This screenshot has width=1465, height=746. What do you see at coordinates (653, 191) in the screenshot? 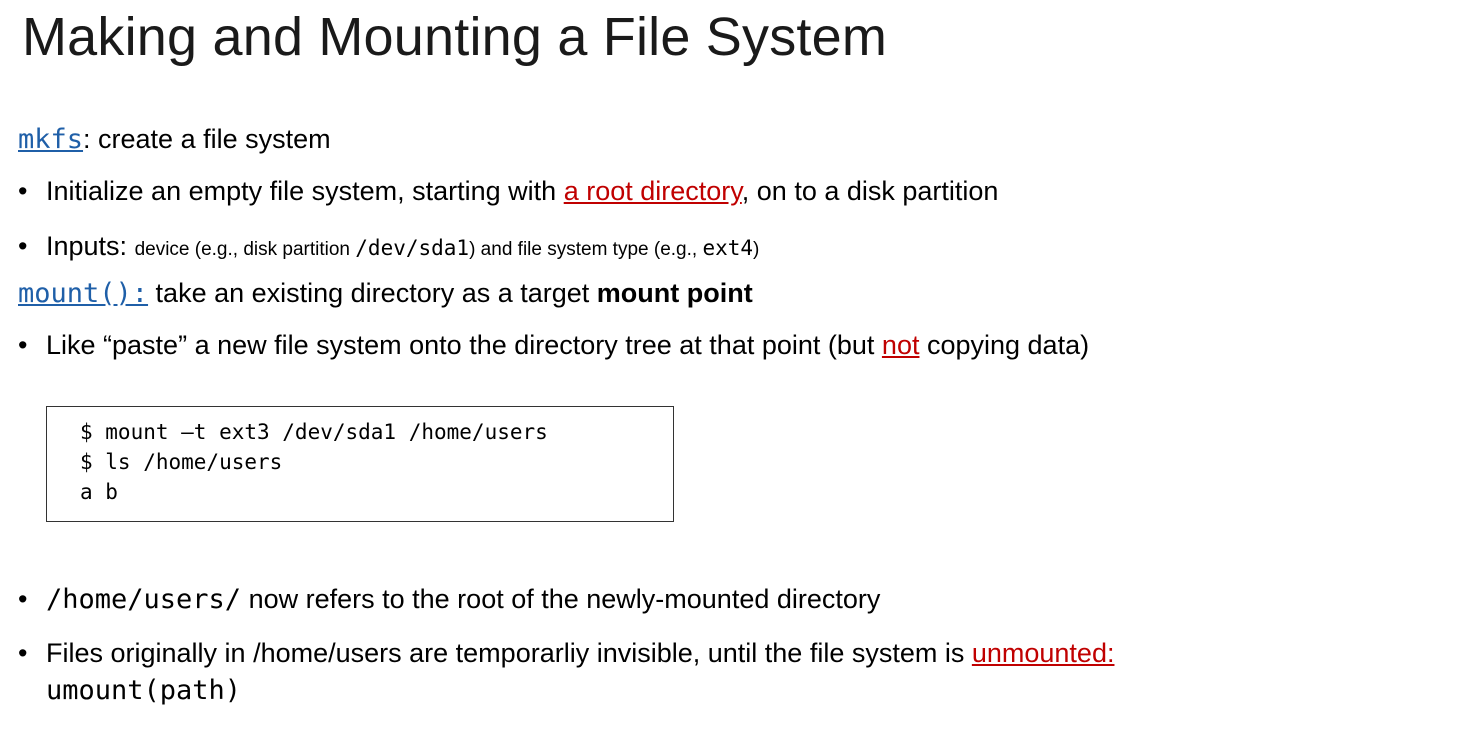
I see `root-directory-link: a root directory` at bounding box center [653, 191].